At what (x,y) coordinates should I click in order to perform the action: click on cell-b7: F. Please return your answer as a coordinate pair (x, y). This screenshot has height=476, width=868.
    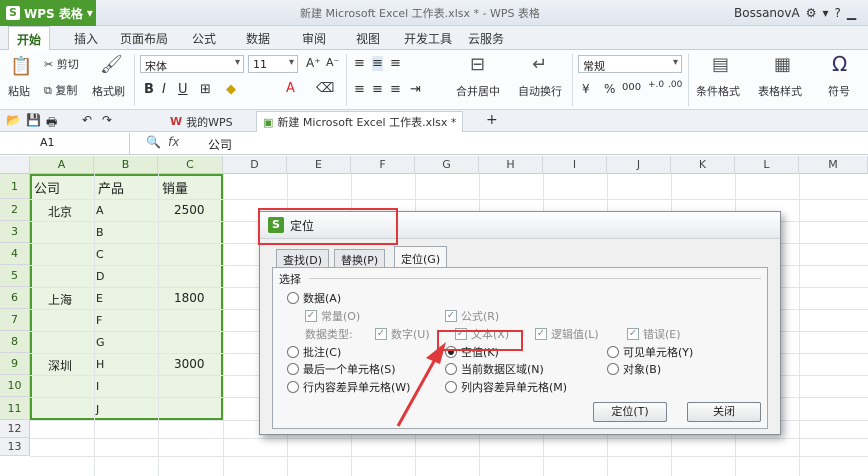
    Looking at the image, I should click on (99, 320).